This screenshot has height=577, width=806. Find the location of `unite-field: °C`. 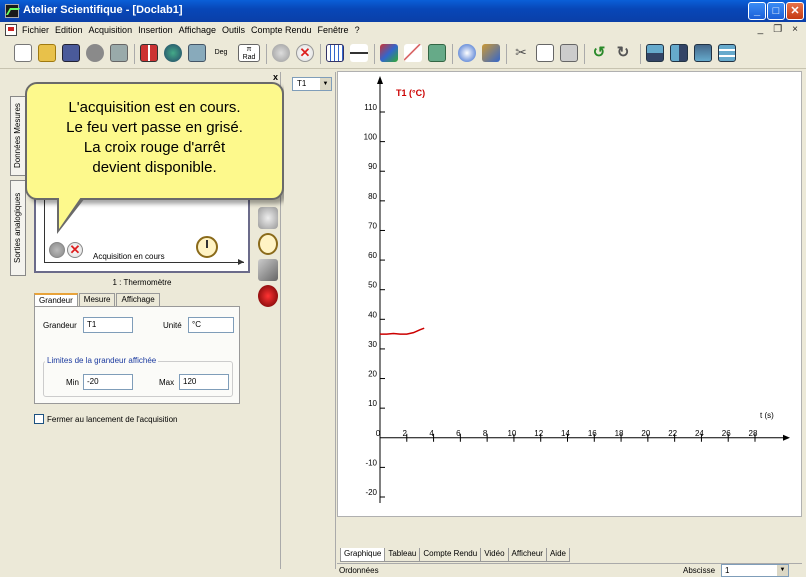

unite-field: °C is located at coordinates (211, 325).